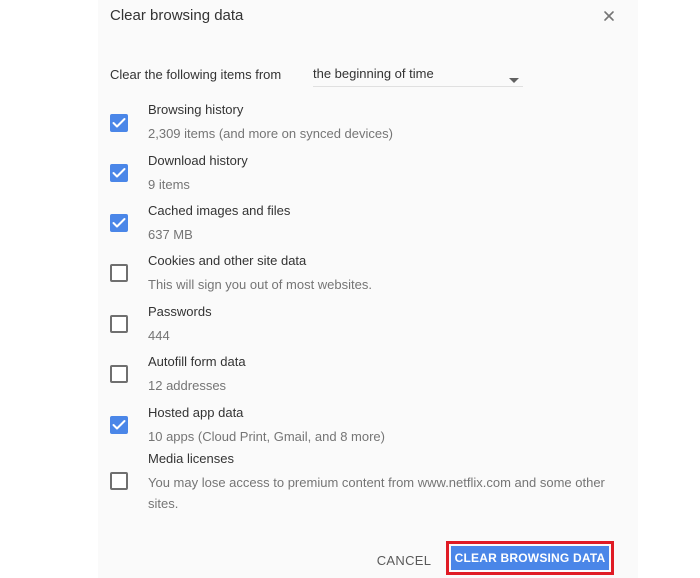 The height and width of the screenshot is (578, 700). I want to click on time-range-dropdown: the beginning of time, so click(418, 75).